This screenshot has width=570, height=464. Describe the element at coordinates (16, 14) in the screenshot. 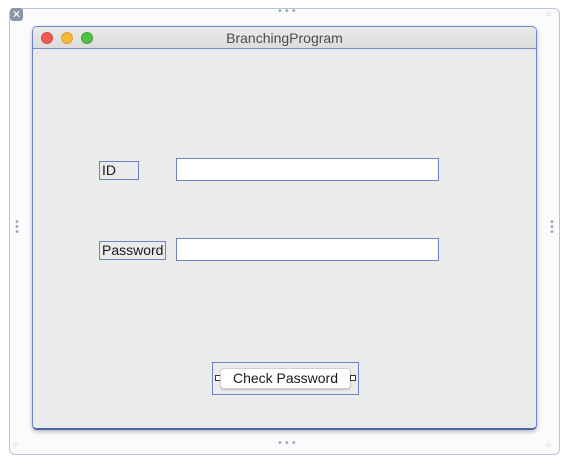

I see `editor-close-icon: ✕` at that location.